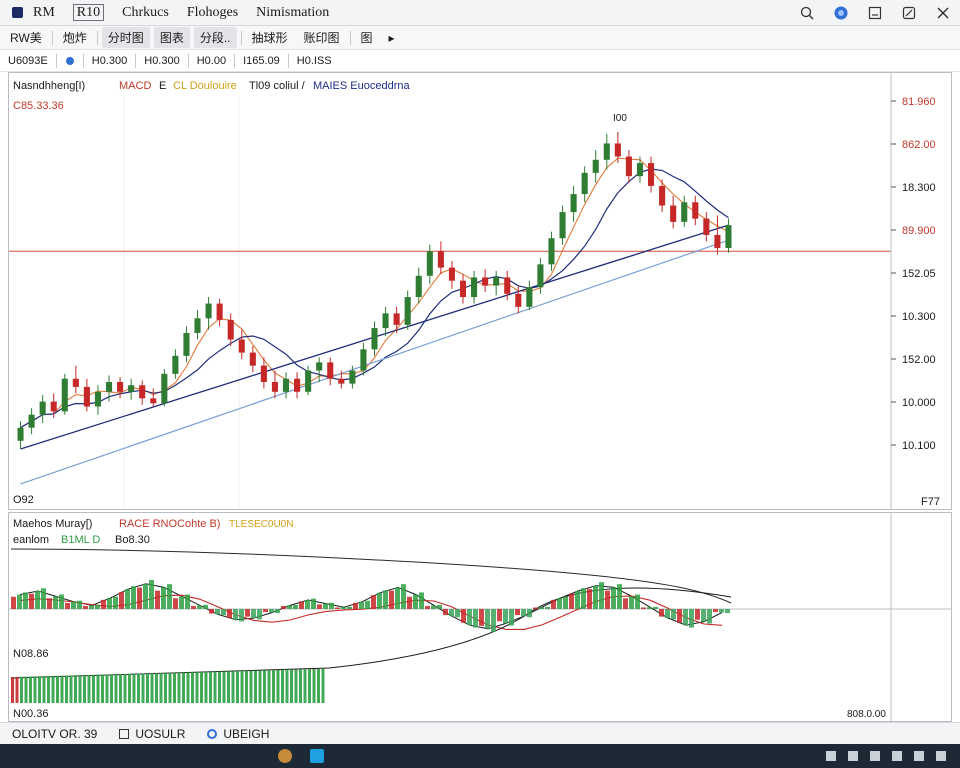 The image size is (960, 768). Describe the element at coordinates (317, 756) in the screenshot. I see `taskbar-window-icon` at that location.